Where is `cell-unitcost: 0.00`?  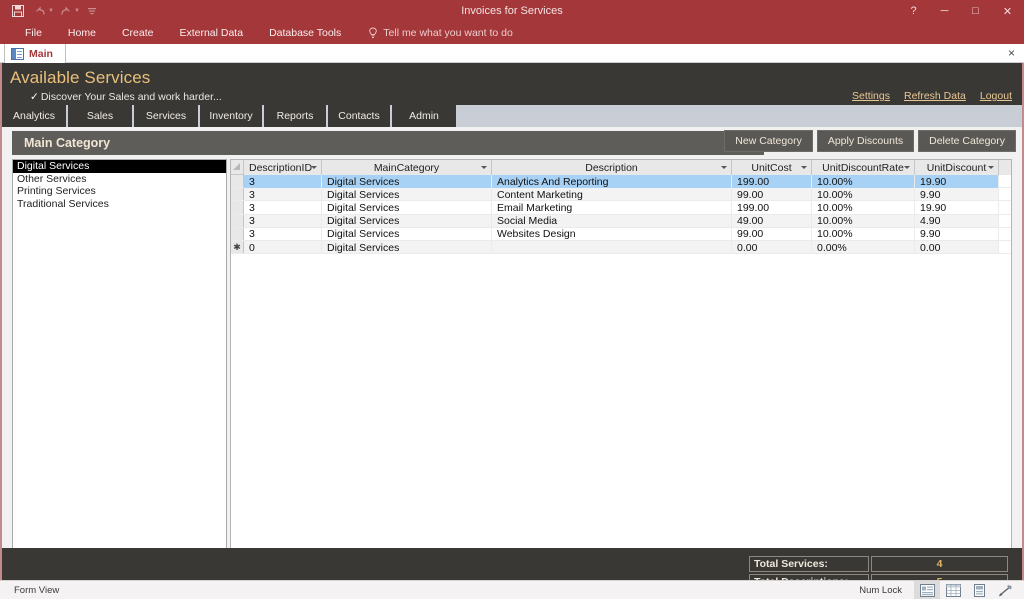 cell-unitcost: 0.00 is located at coordinates (772, 247).